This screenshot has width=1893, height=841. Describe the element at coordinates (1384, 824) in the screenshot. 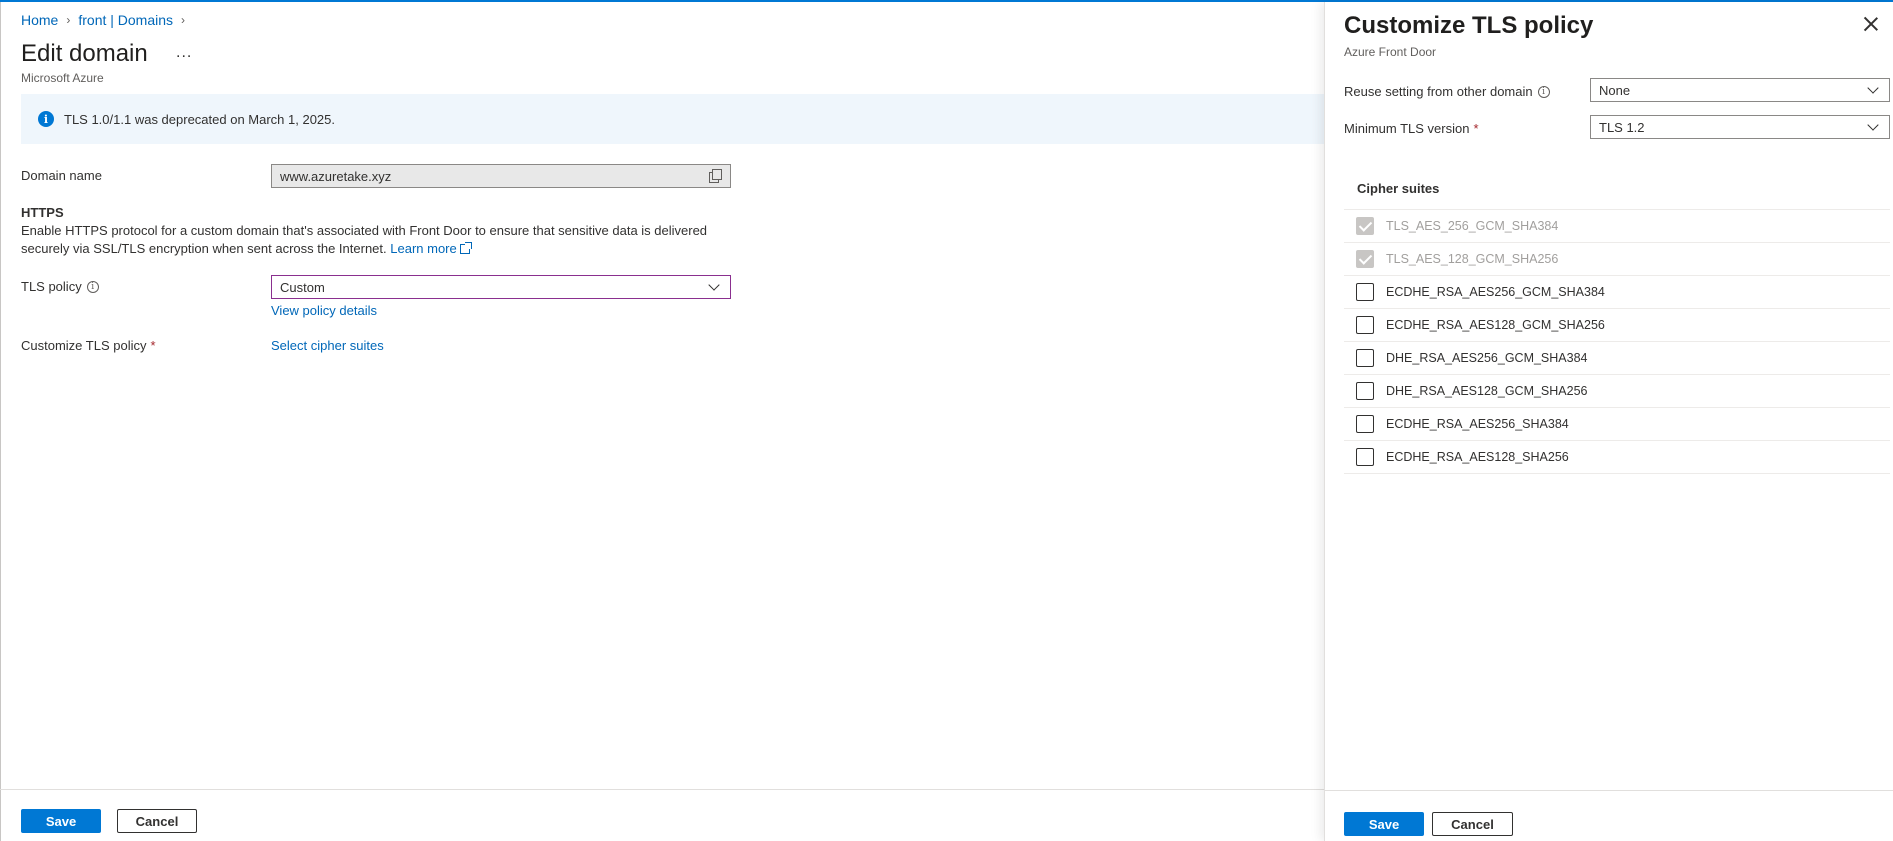

I see `panel-save-button: Save` at that location.